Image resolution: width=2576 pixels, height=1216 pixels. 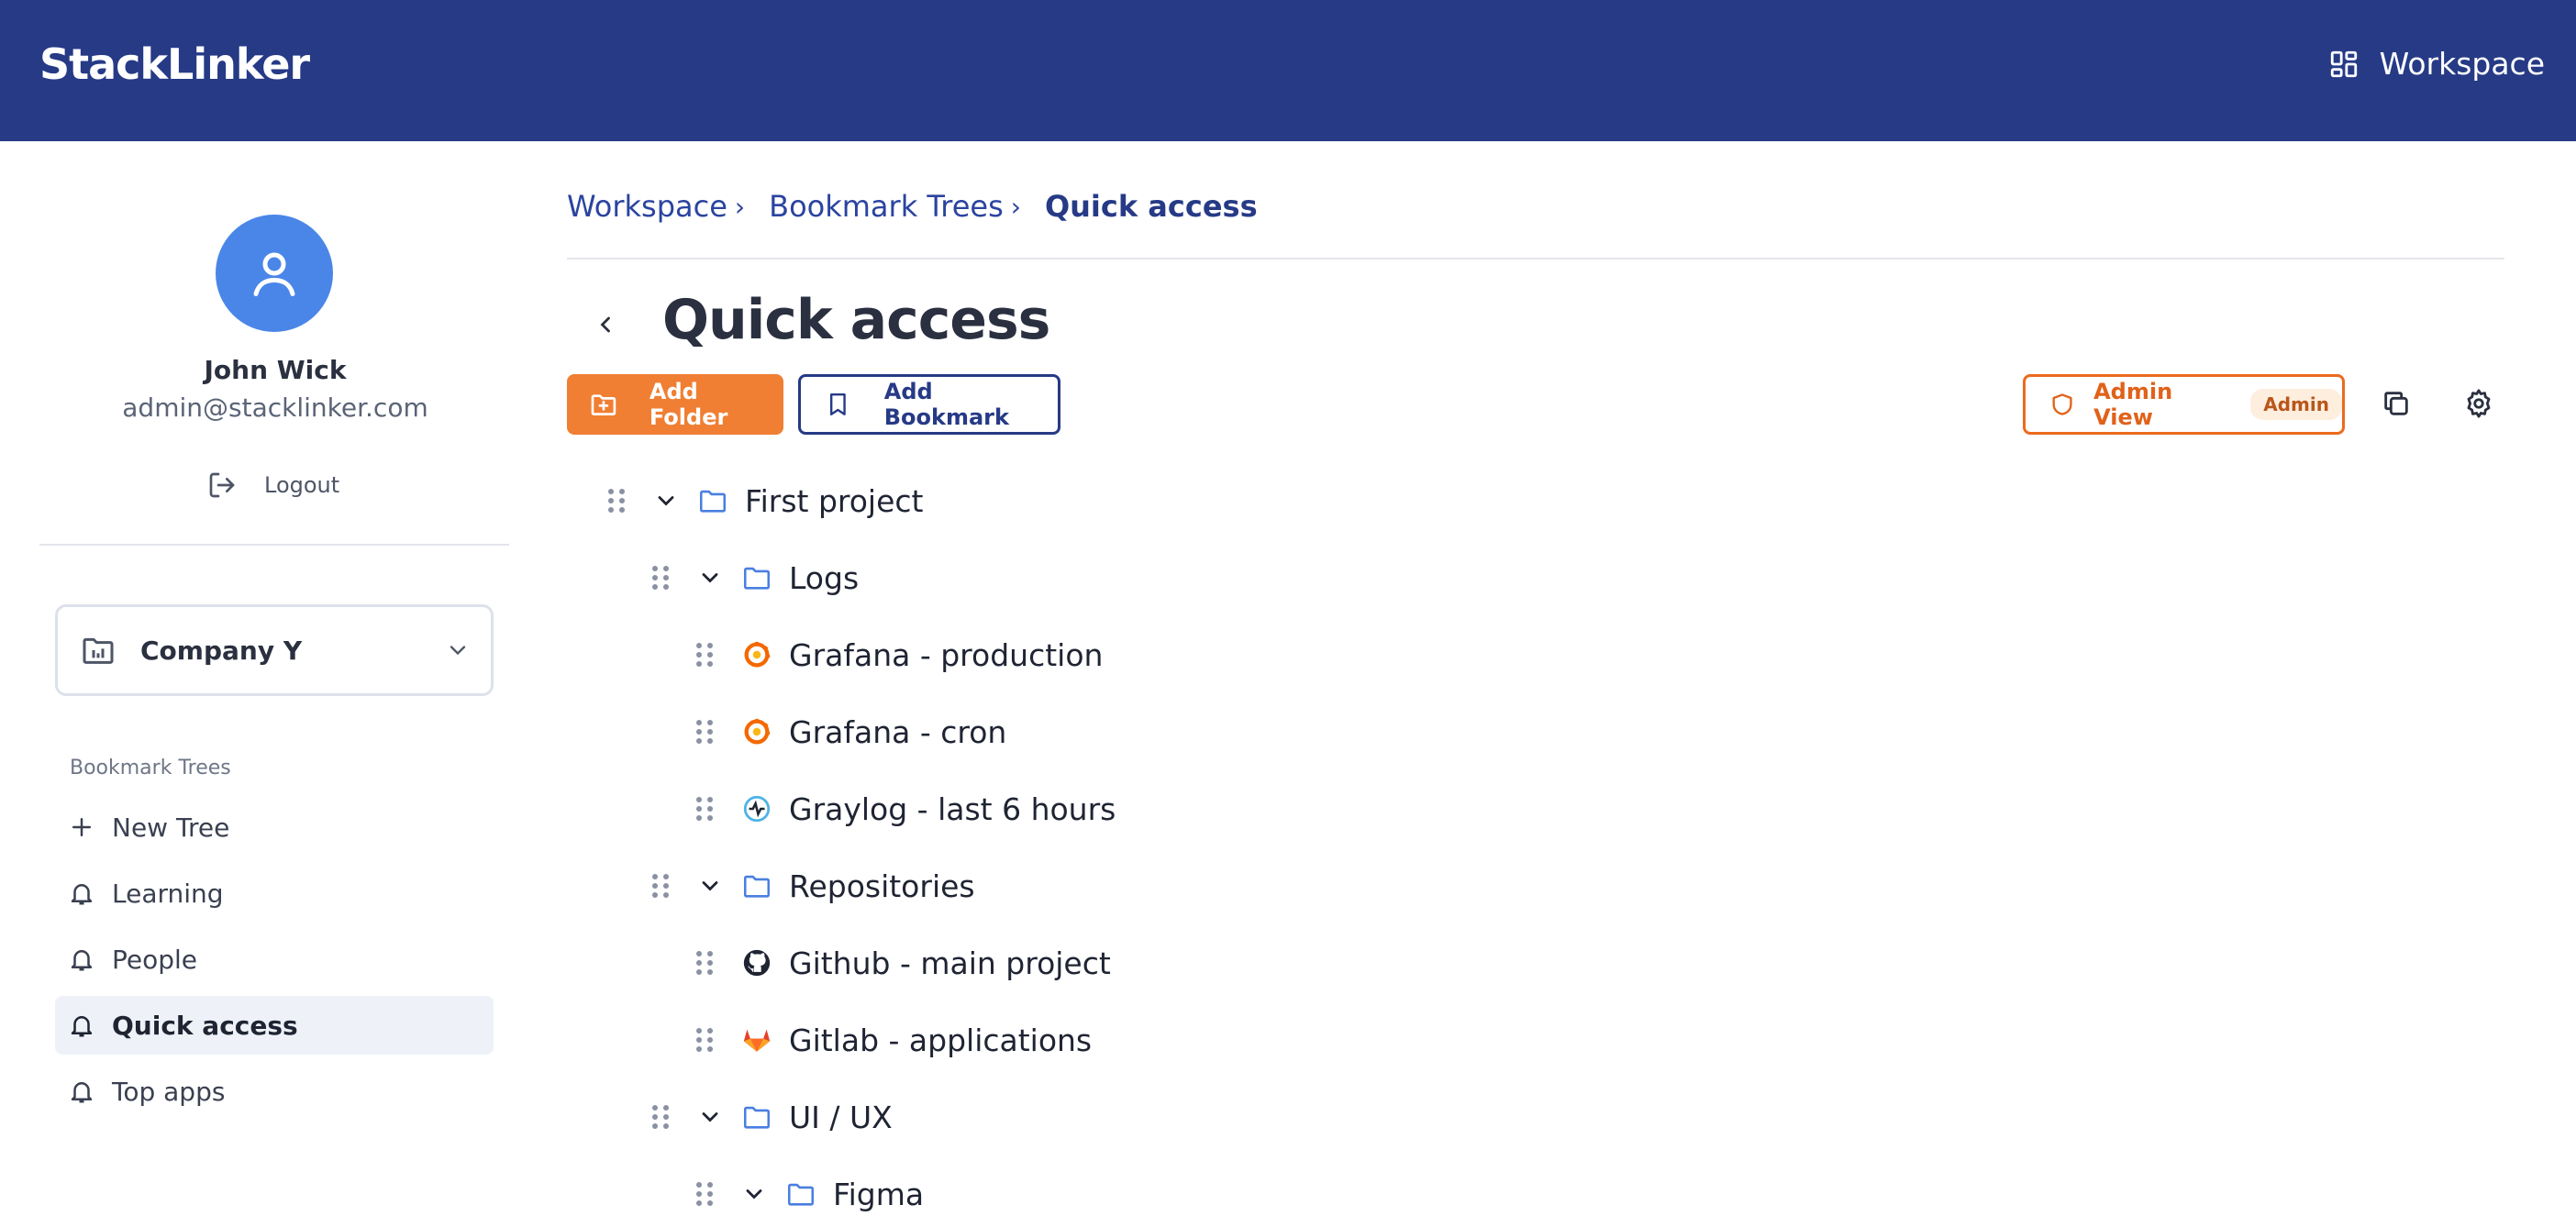 I want to click on tree-bookmark-row: Grafana - cron, so click(x=850, y=731).